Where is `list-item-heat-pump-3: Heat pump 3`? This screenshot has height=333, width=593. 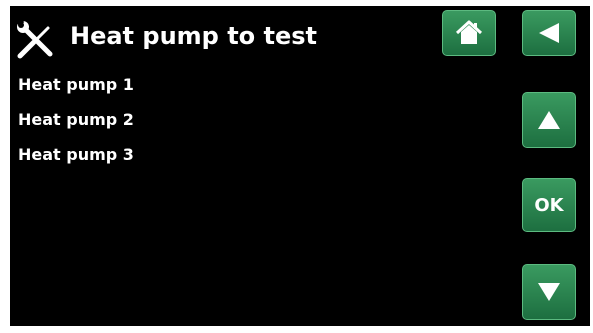 list-item-heat-pump-3: Heat pump 3 is located at coordinates (76, 161).